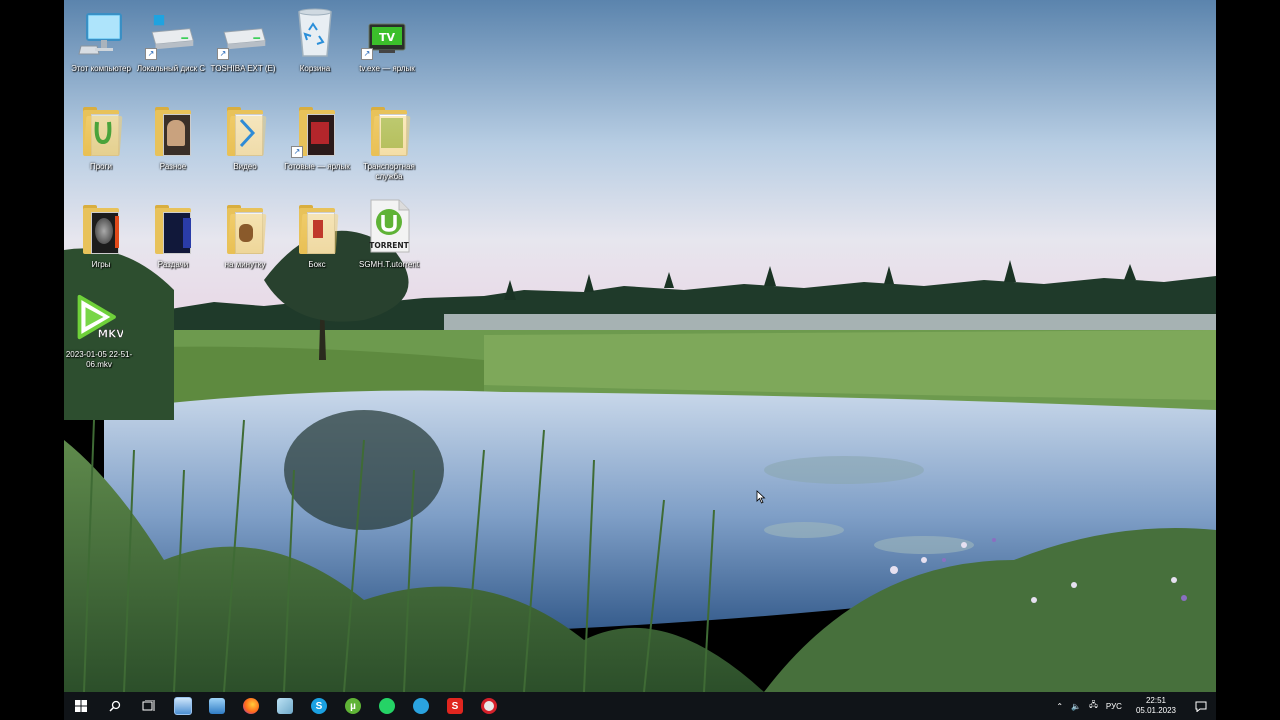 The height and width of the screenshot is (720, 1280). I want to click on taskbar-app-skype: S, so click(319, 706).